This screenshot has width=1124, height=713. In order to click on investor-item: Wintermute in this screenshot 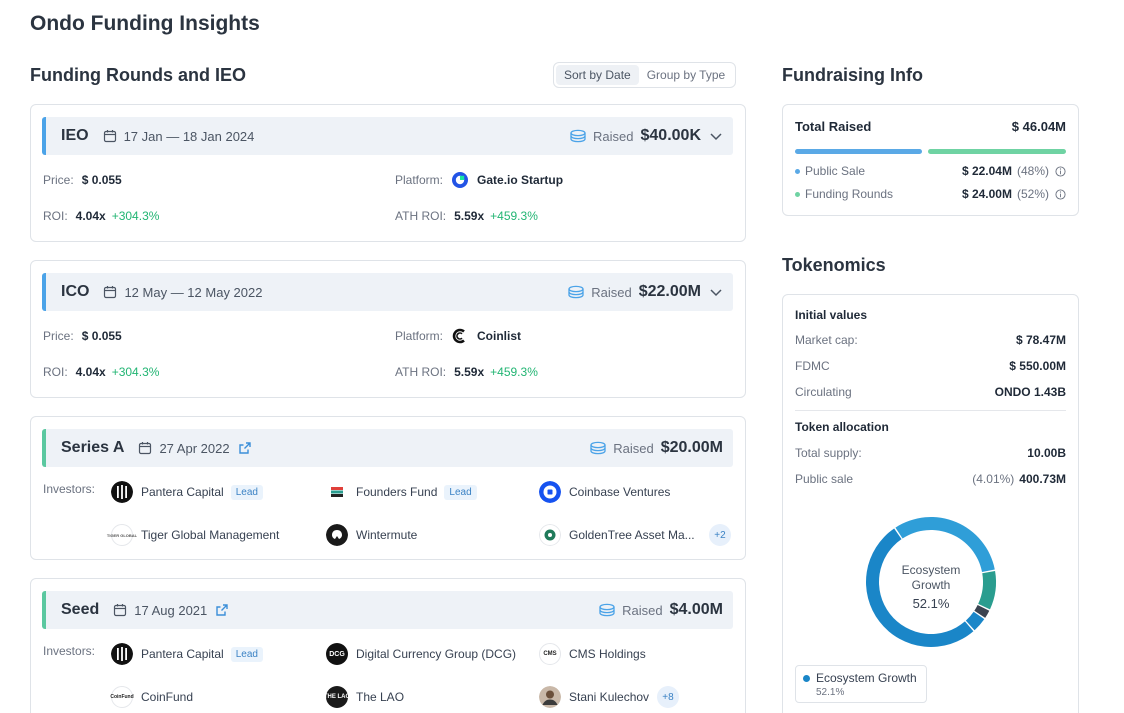, I will do `click(371, 535)`.